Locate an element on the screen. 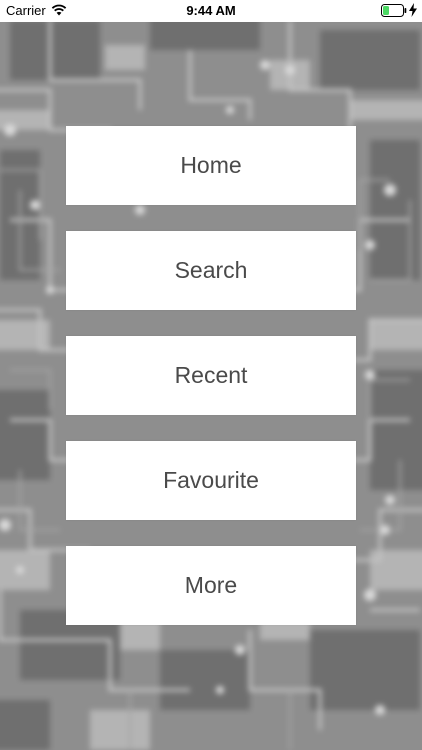  status-time: 9:44 AM is located at coordinates (211, 10).